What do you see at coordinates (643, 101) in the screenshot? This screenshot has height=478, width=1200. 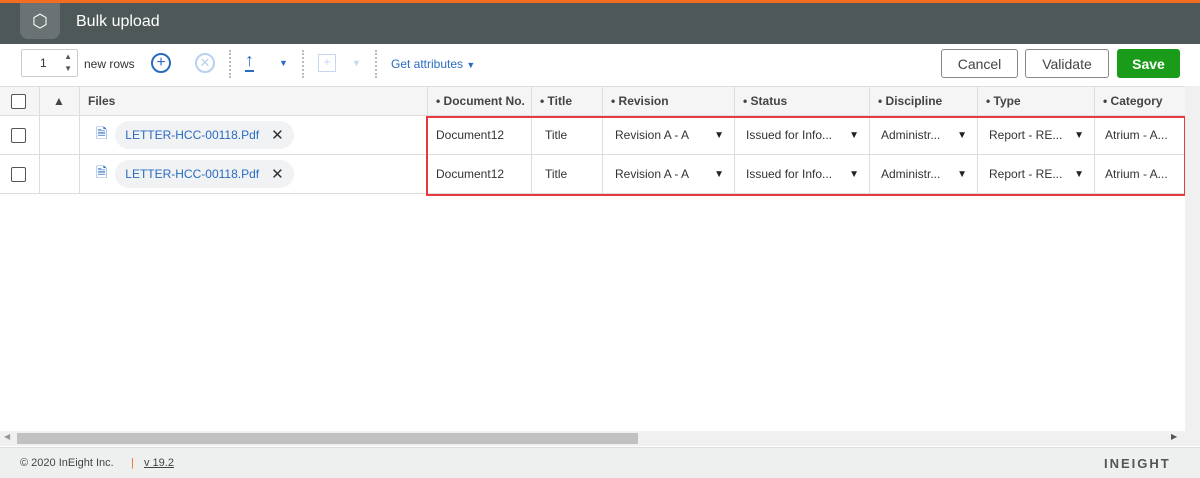 I see `column-label: Revision` at bounding box center [643, 101].